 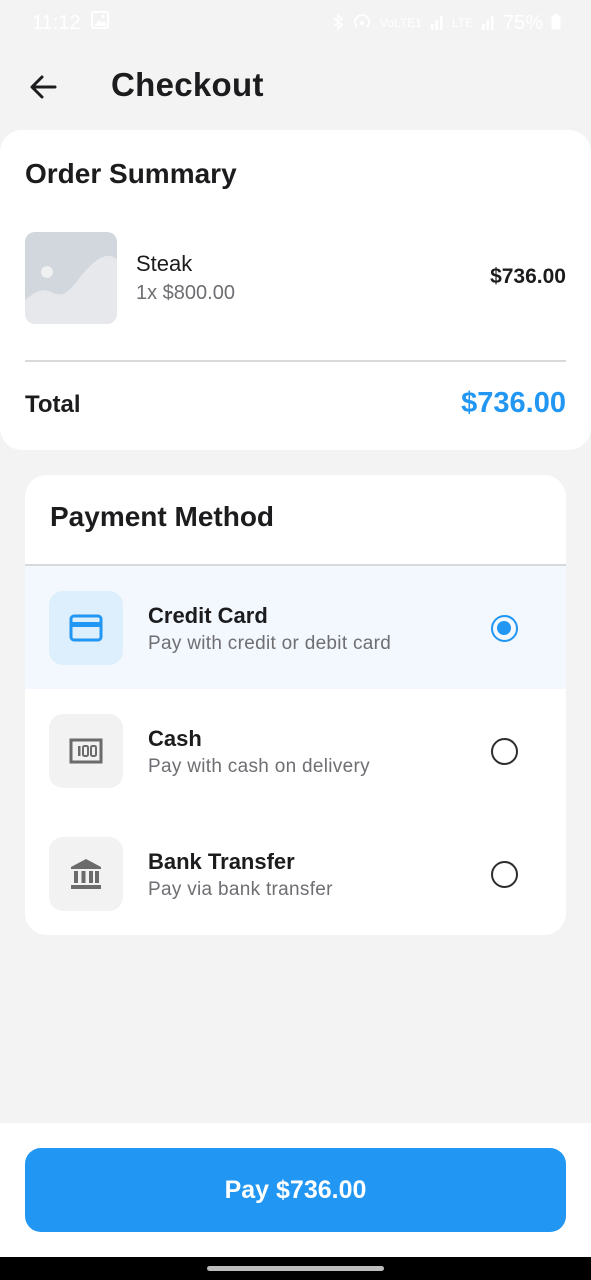 I want to click on system-nav-bar, so click(x=295, y=1268).